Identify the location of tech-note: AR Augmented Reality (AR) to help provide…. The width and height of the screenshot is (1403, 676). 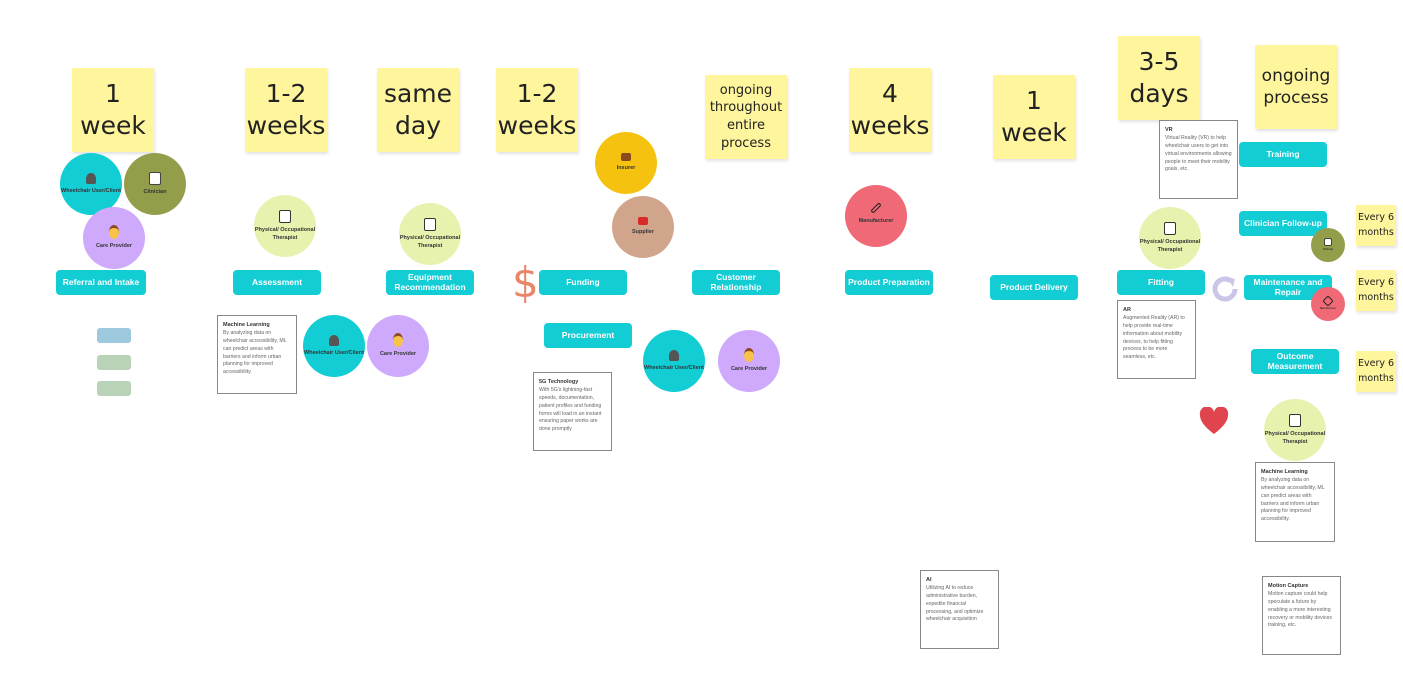
(1156, 339).